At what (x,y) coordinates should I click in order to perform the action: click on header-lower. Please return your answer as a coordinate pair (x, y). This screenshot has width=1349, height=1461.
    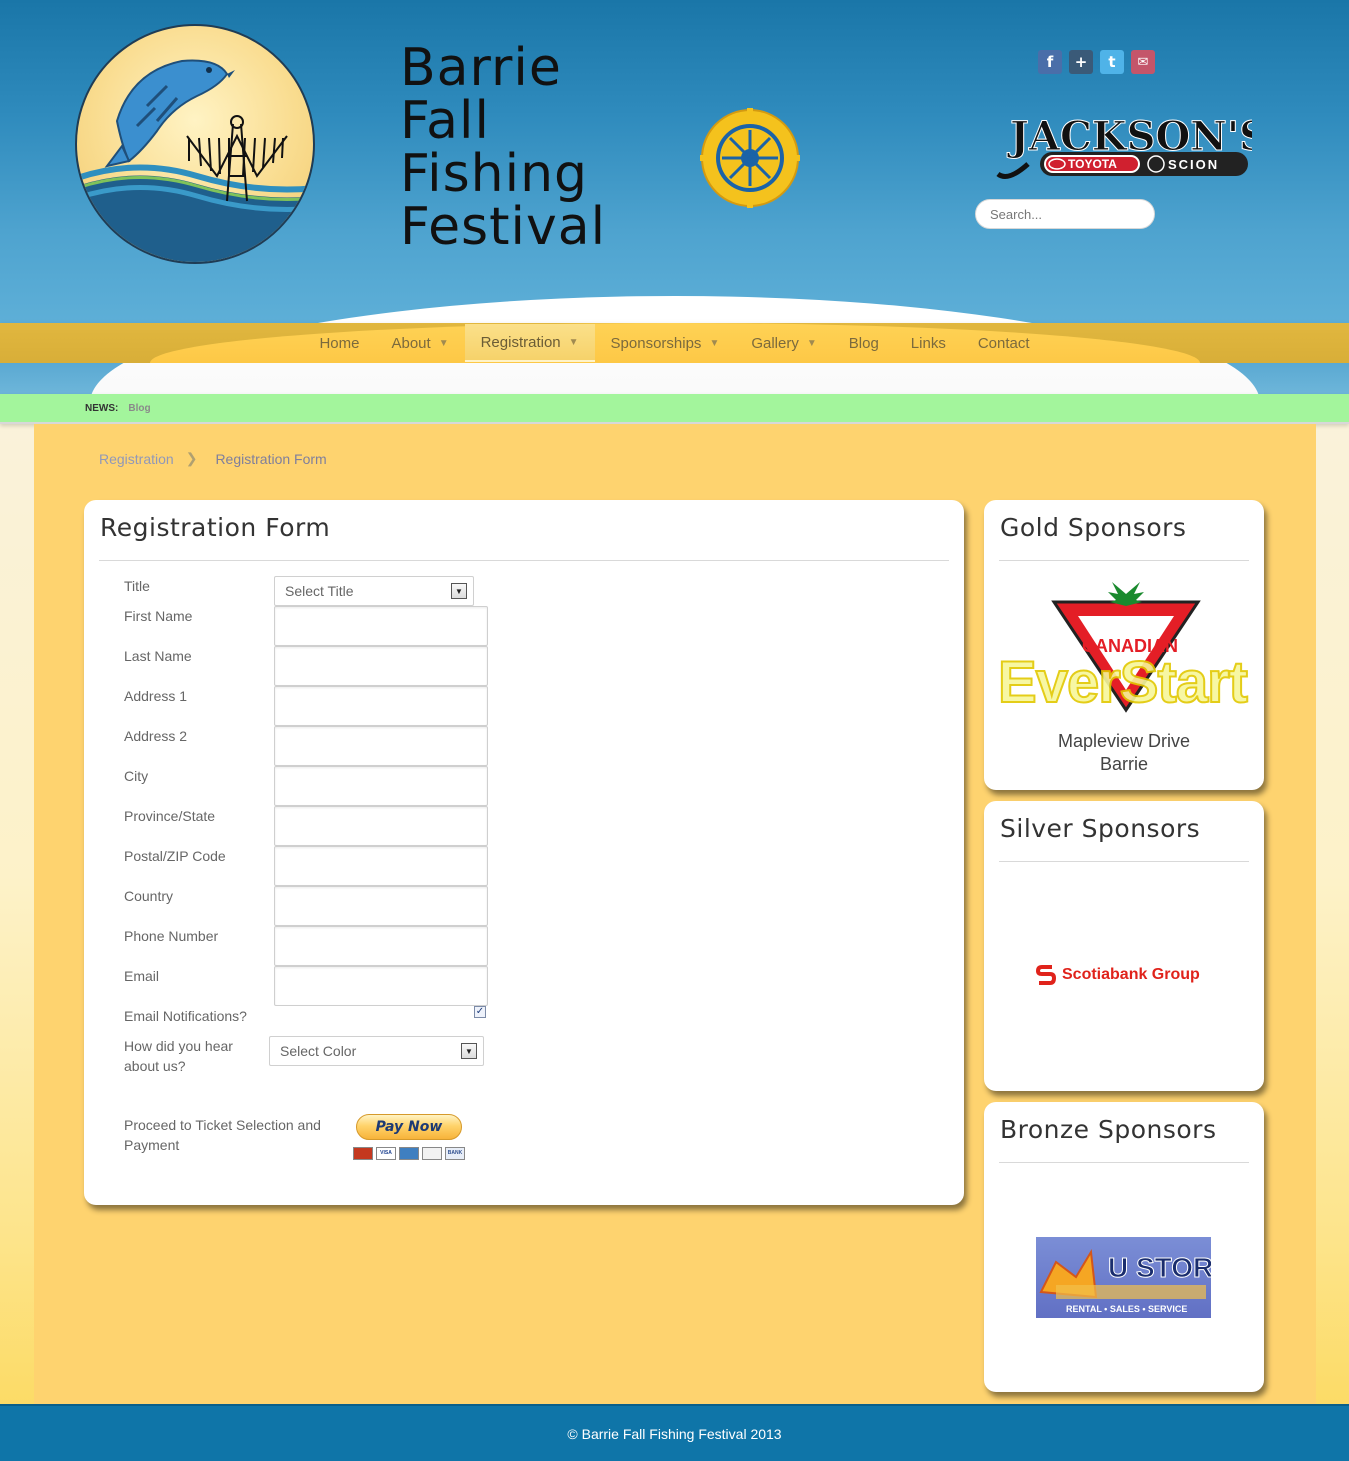
    Looking at the image, I should click on (674, 379).